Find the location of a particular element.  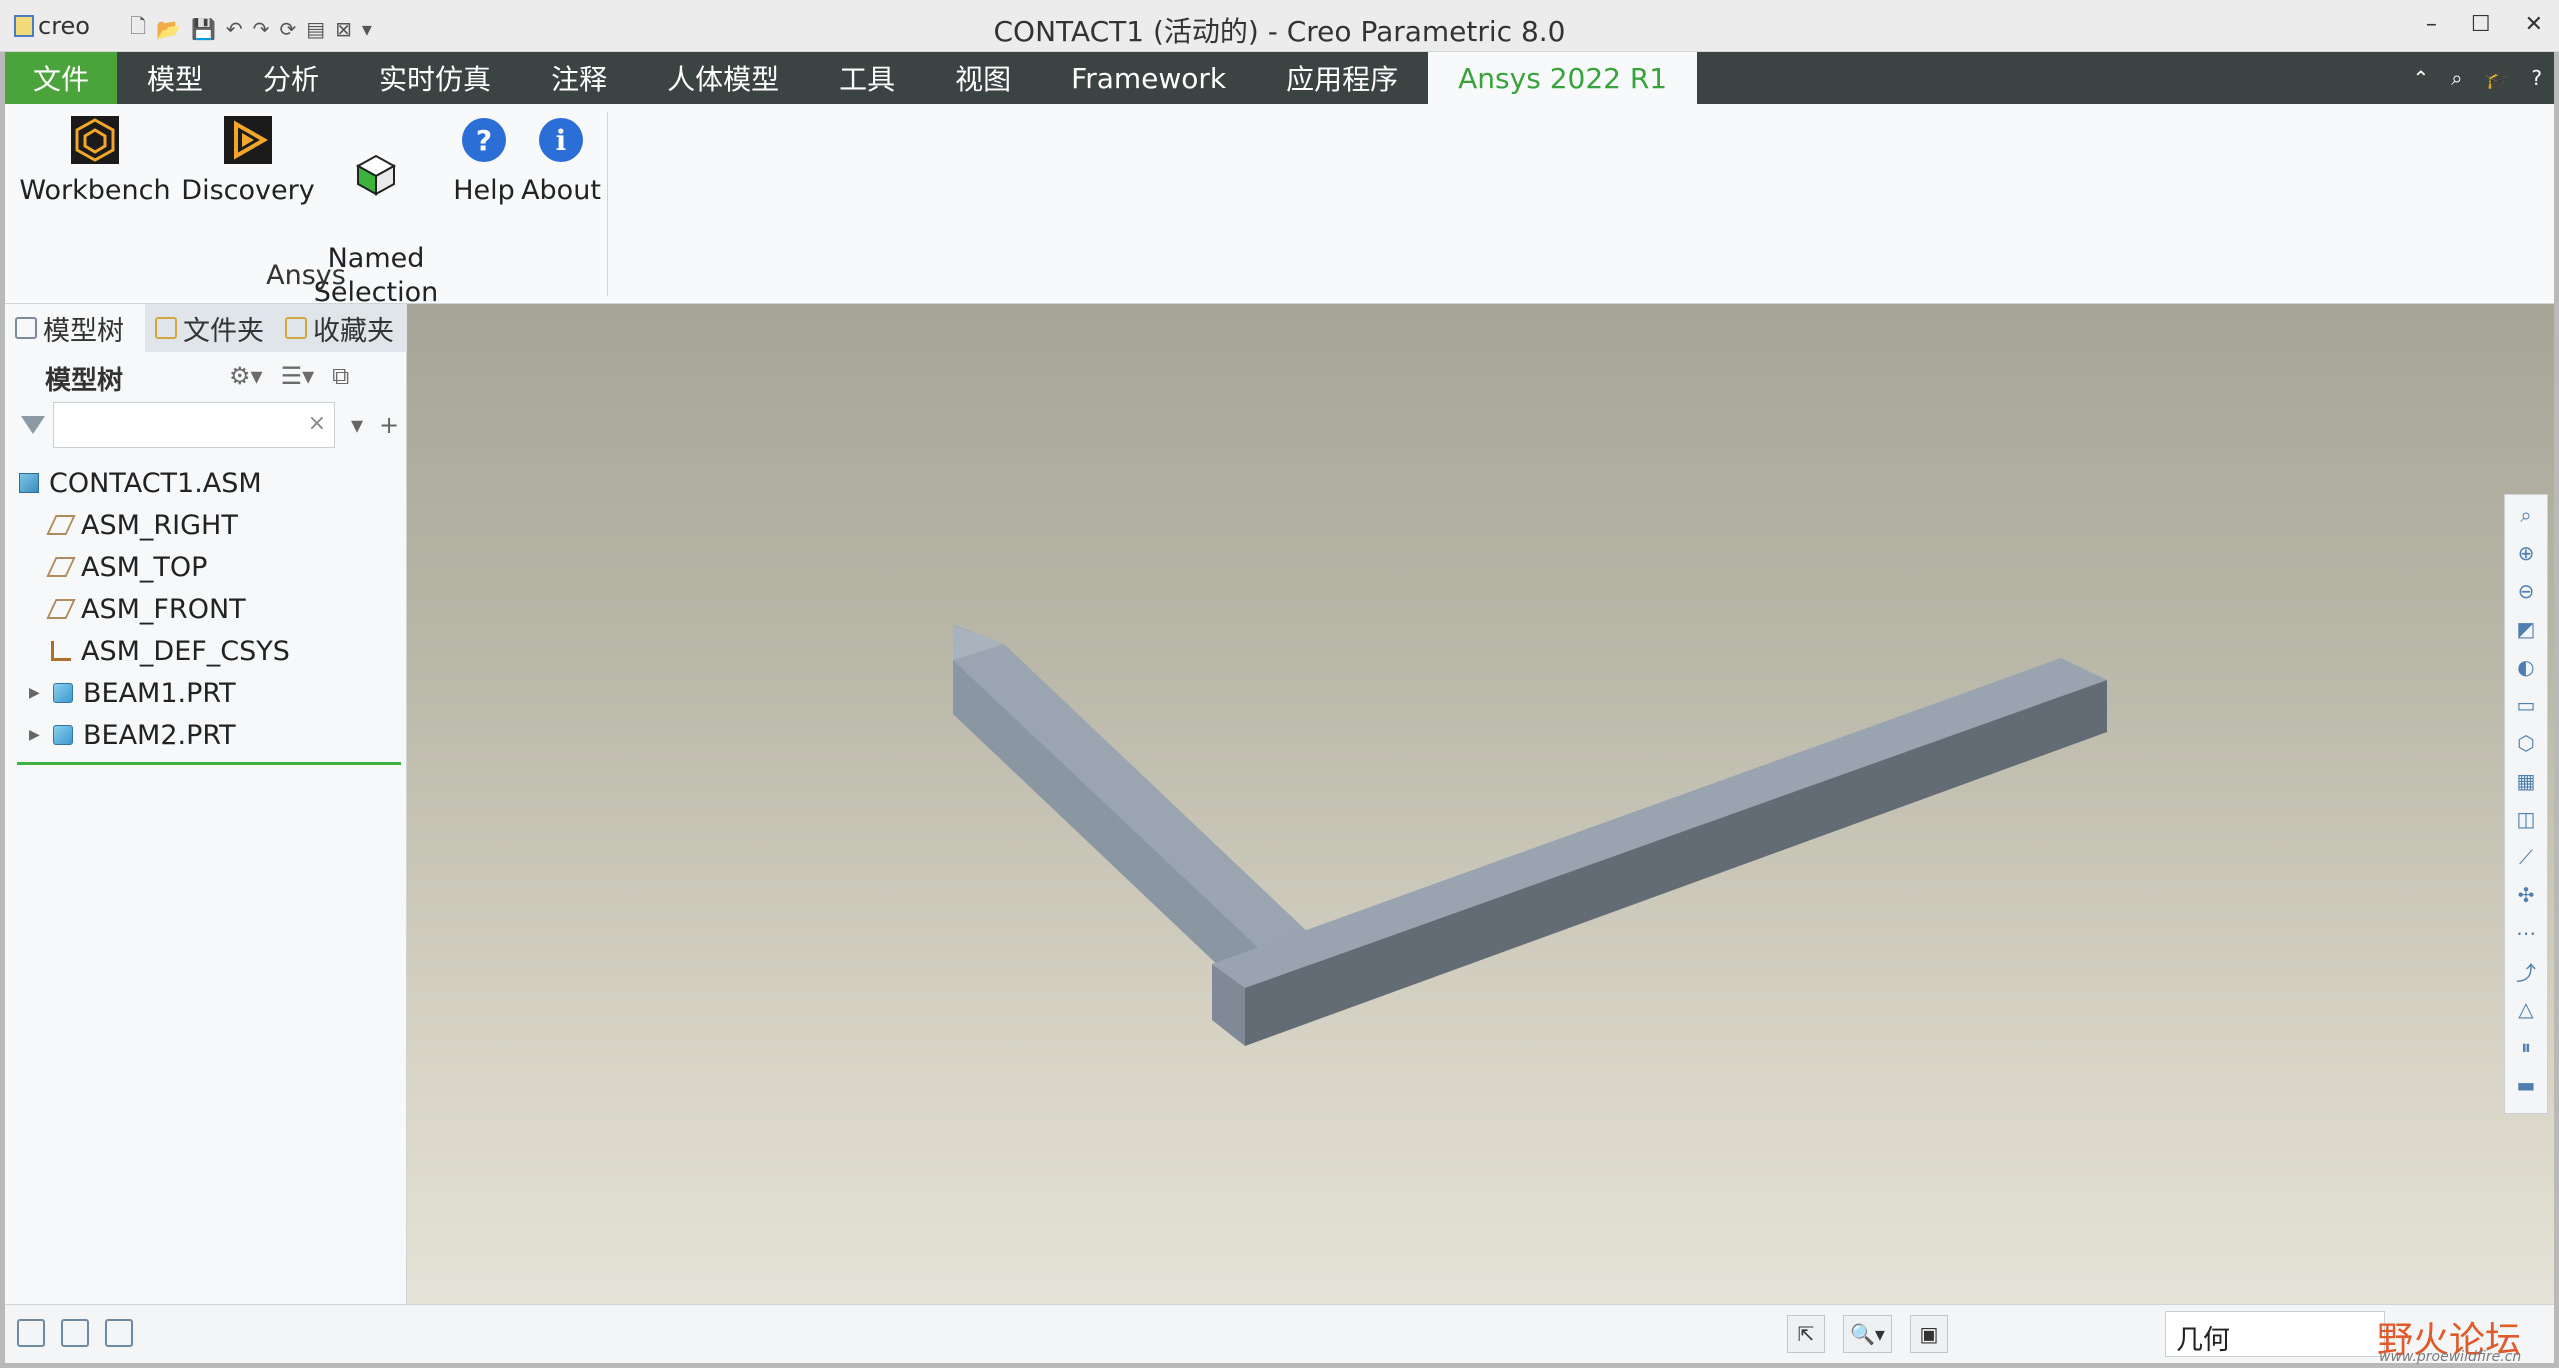

tree-node-beam2: ▶ BEAM2.PRT is located at coordinates (206, 735).